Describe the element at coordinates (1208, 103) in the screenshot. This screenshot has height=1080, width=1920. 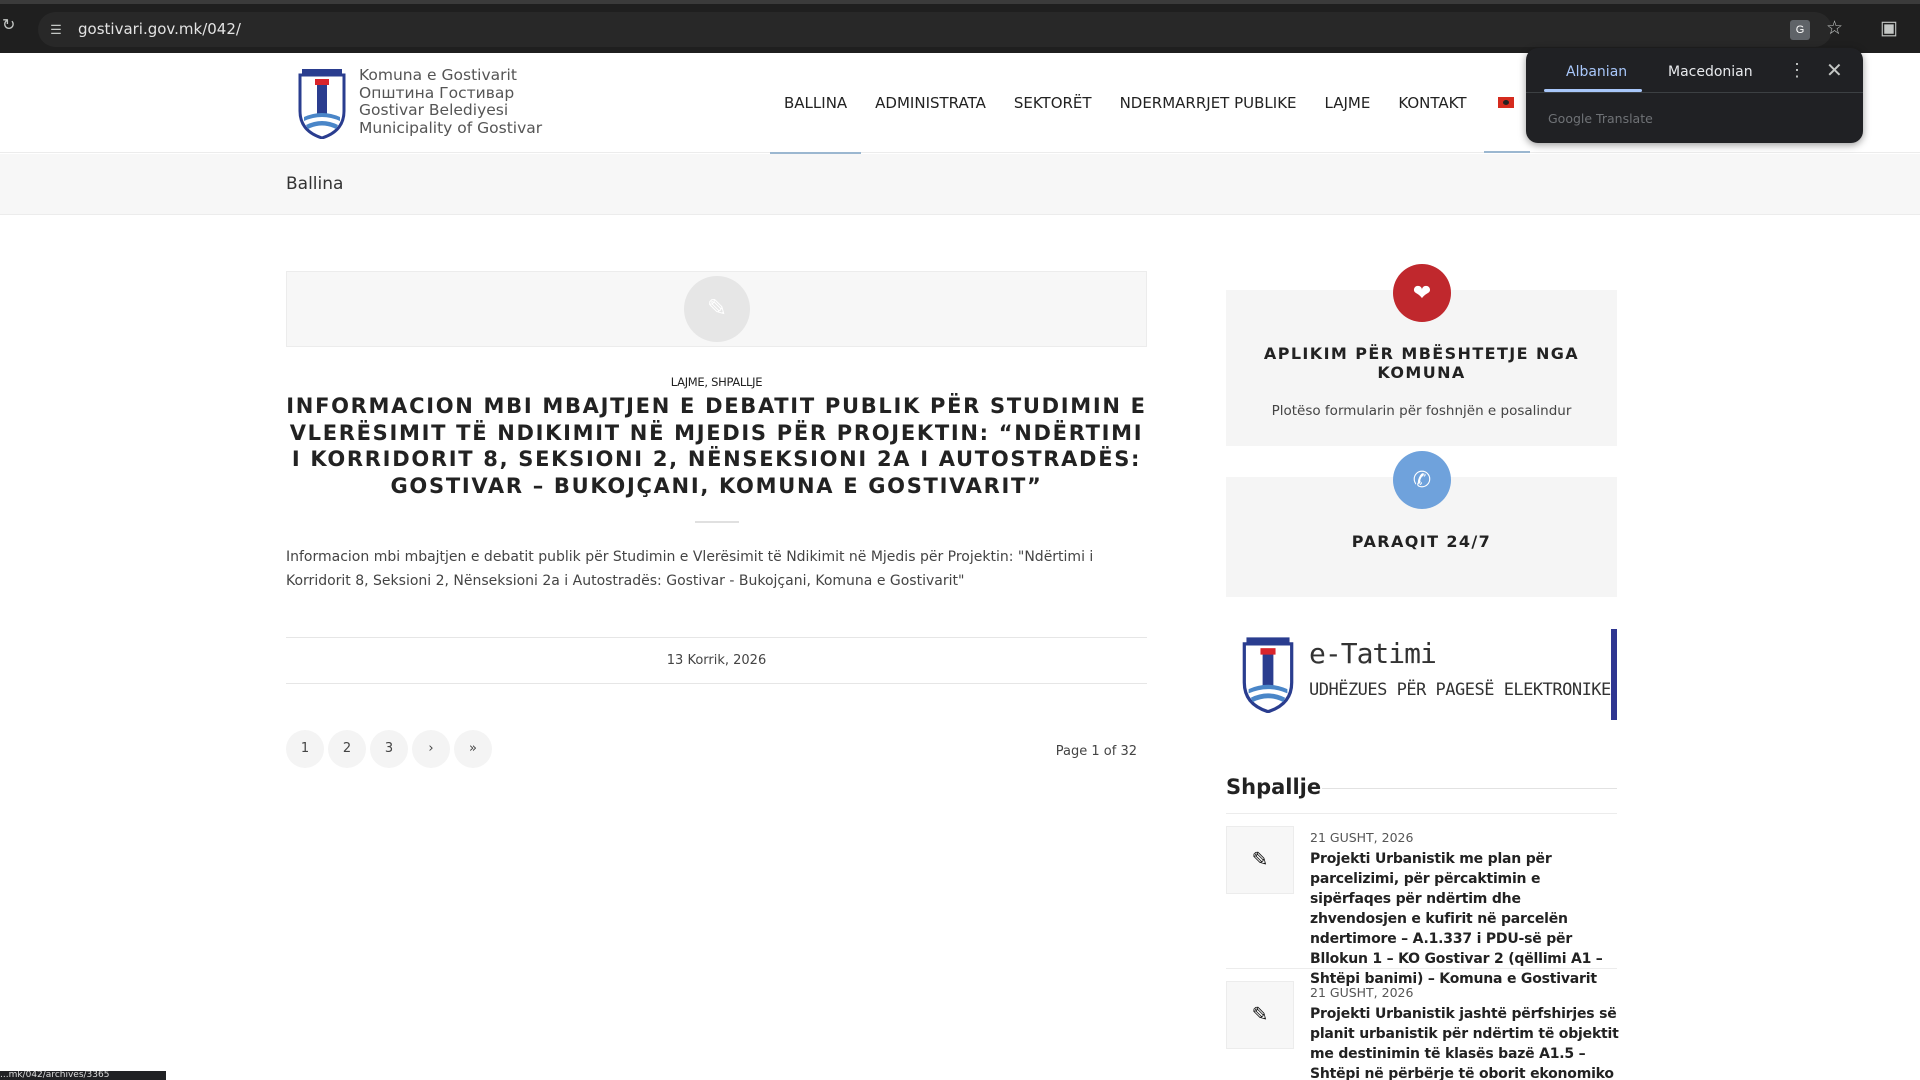
I see `nav-ndermarrjet-publike: NDERMARRJET PUBLIKE` at that location.